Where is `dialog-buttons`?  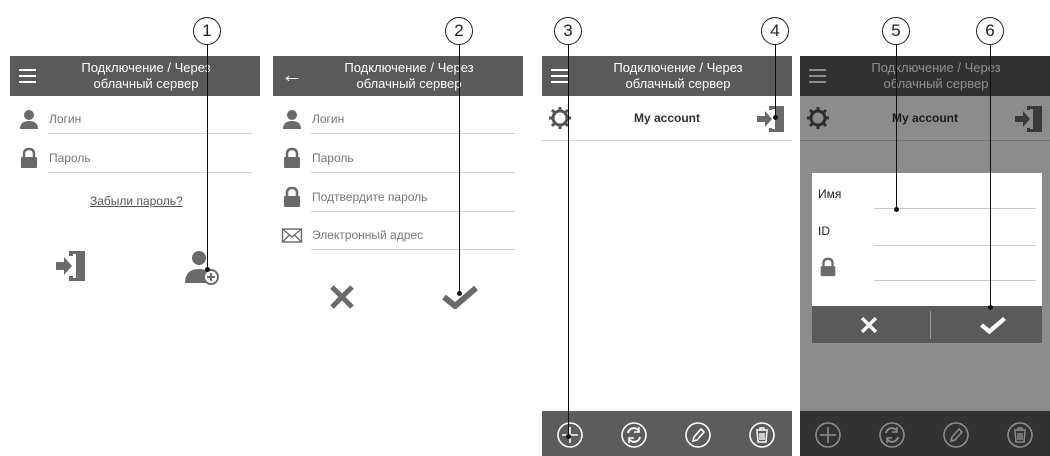 dialog-buttons is located at coordinates (927, 324).